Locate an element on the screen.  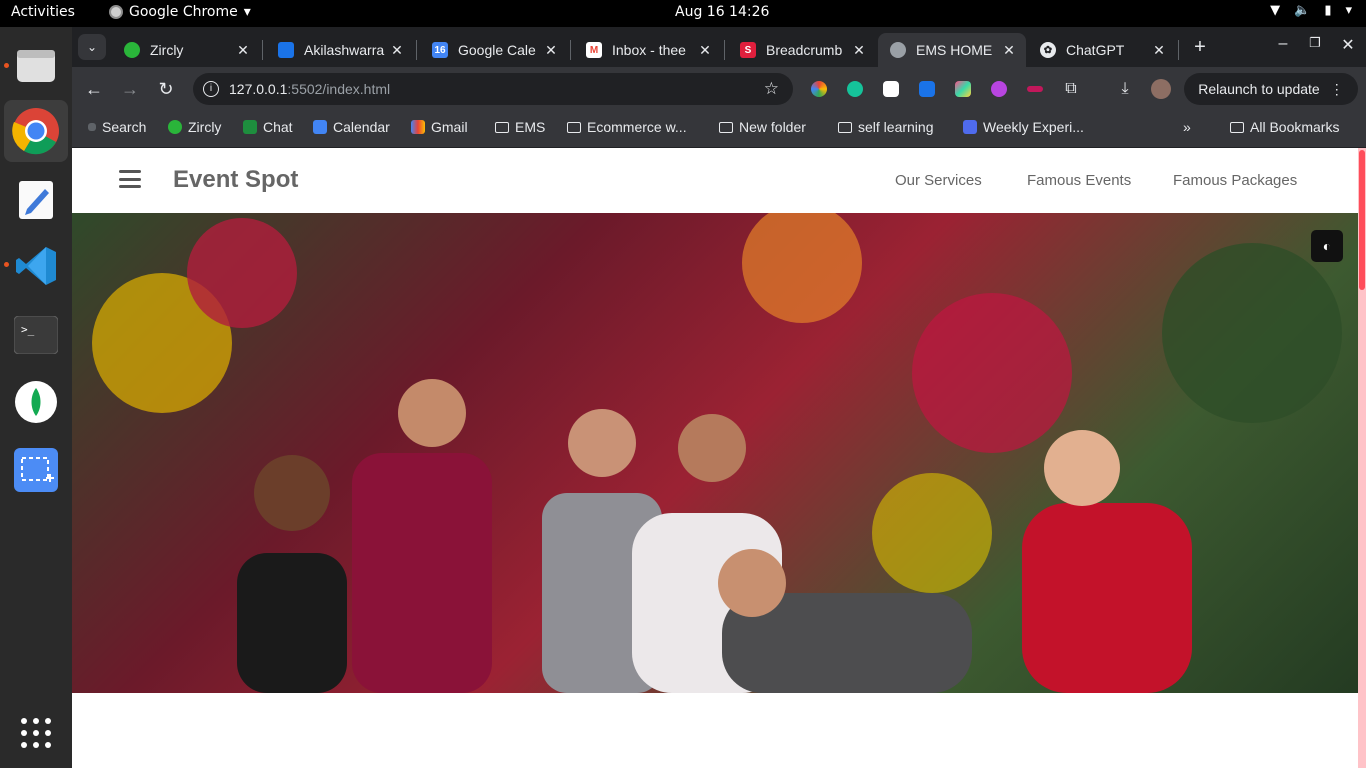
extensions-puzzle-icon: ⧉ is located at coordinates (1071, 89).